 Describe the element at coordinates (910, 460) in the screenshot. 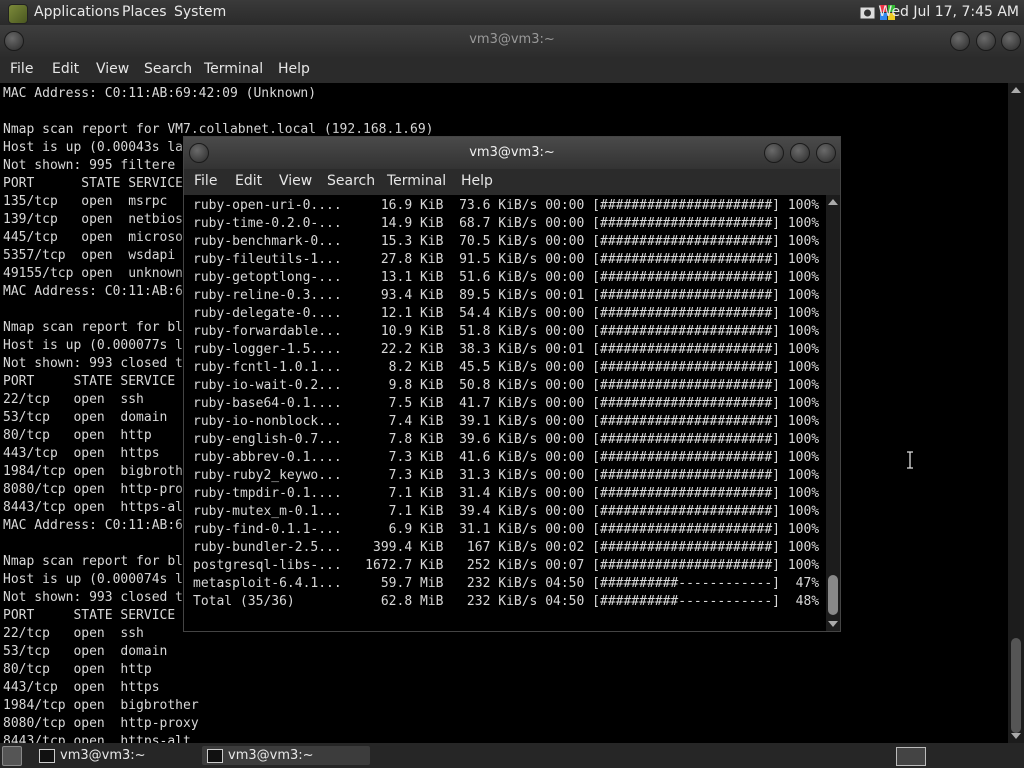

I see `text-cursor-icon` at that location.